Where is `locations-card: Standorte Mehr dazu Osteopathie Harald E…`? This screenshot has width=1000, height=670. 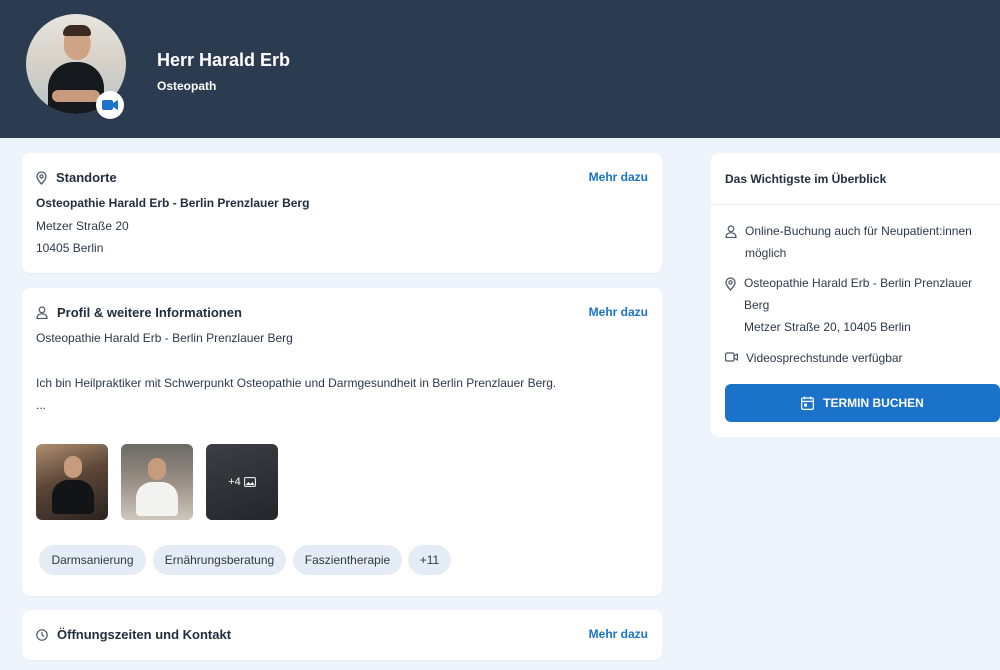
locations-card: Standorte Mehr dazu Osteopathie Harald E… is located at coordinates (342, 213).